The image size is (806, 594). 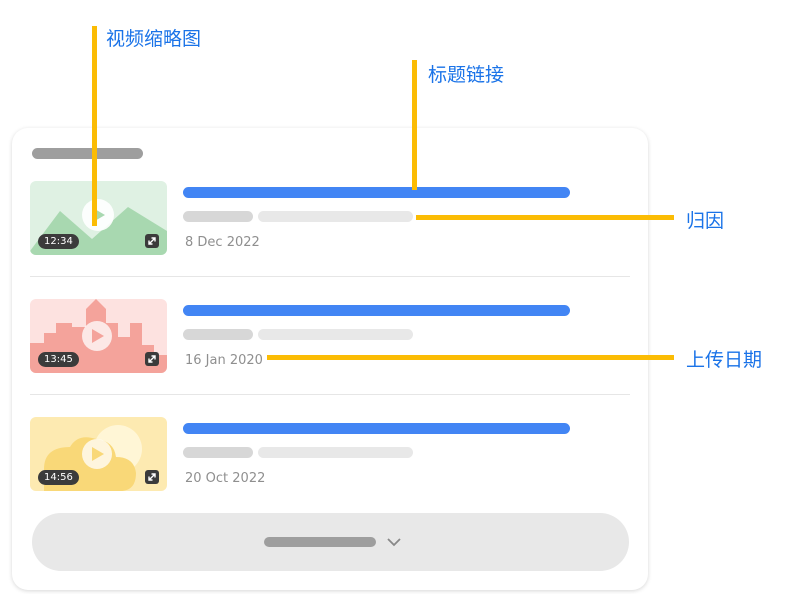 What do you see at coordinates (98, 454) in the screenshot?
I see `video-thumbnail: 14:56` at bounding box center [98, 454].